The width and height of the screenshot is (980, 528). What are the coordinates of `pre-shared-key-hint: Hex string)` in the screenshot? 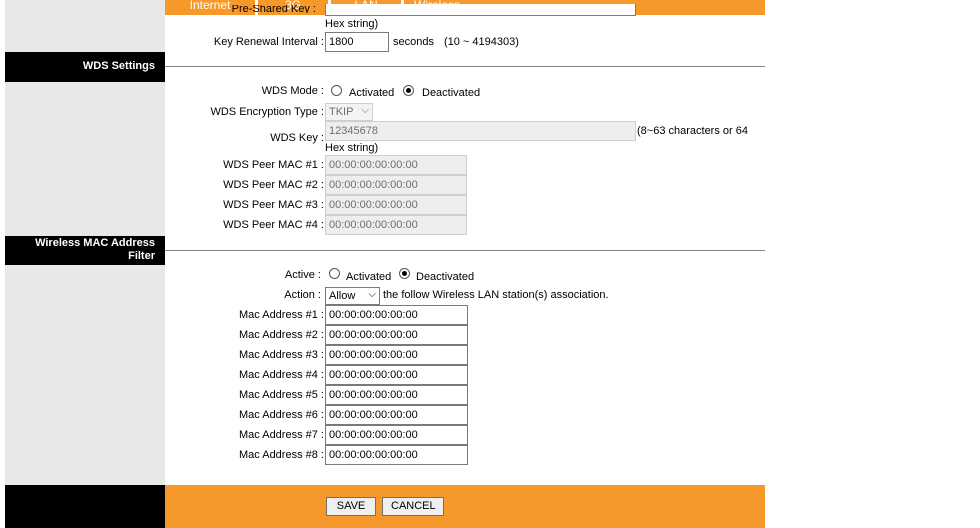 It's located at (352, 24).